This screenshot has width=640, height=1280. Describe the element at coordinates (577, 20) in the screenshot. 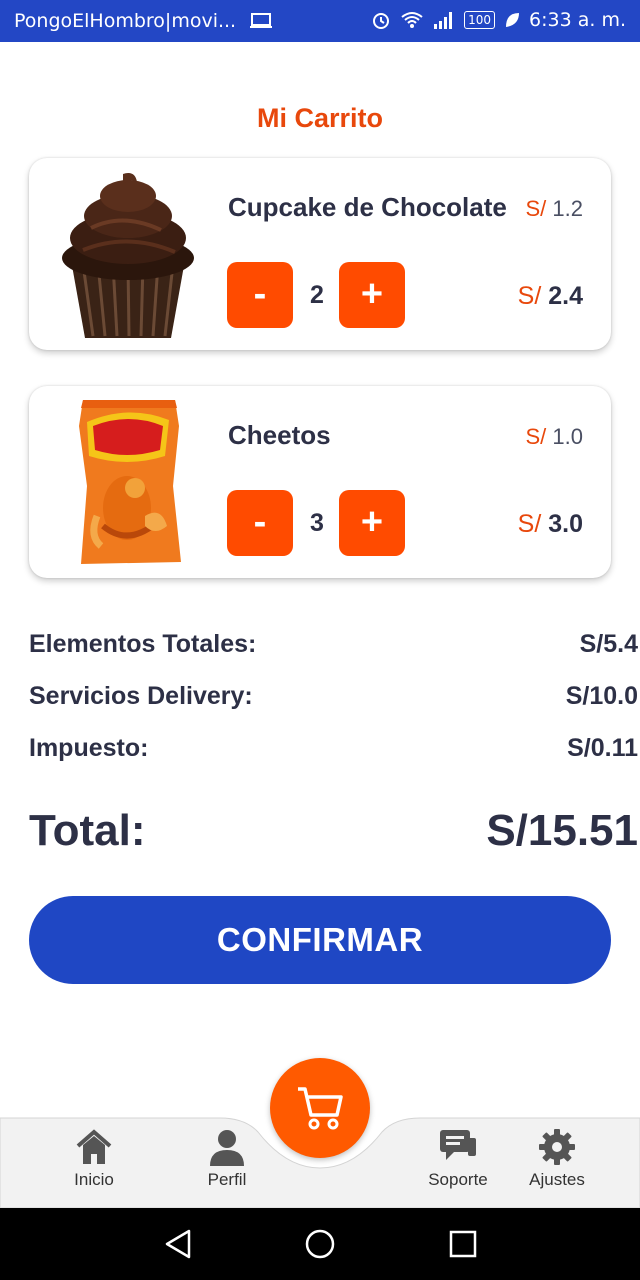

I see `clock: 6:33 a. m.` at that location.